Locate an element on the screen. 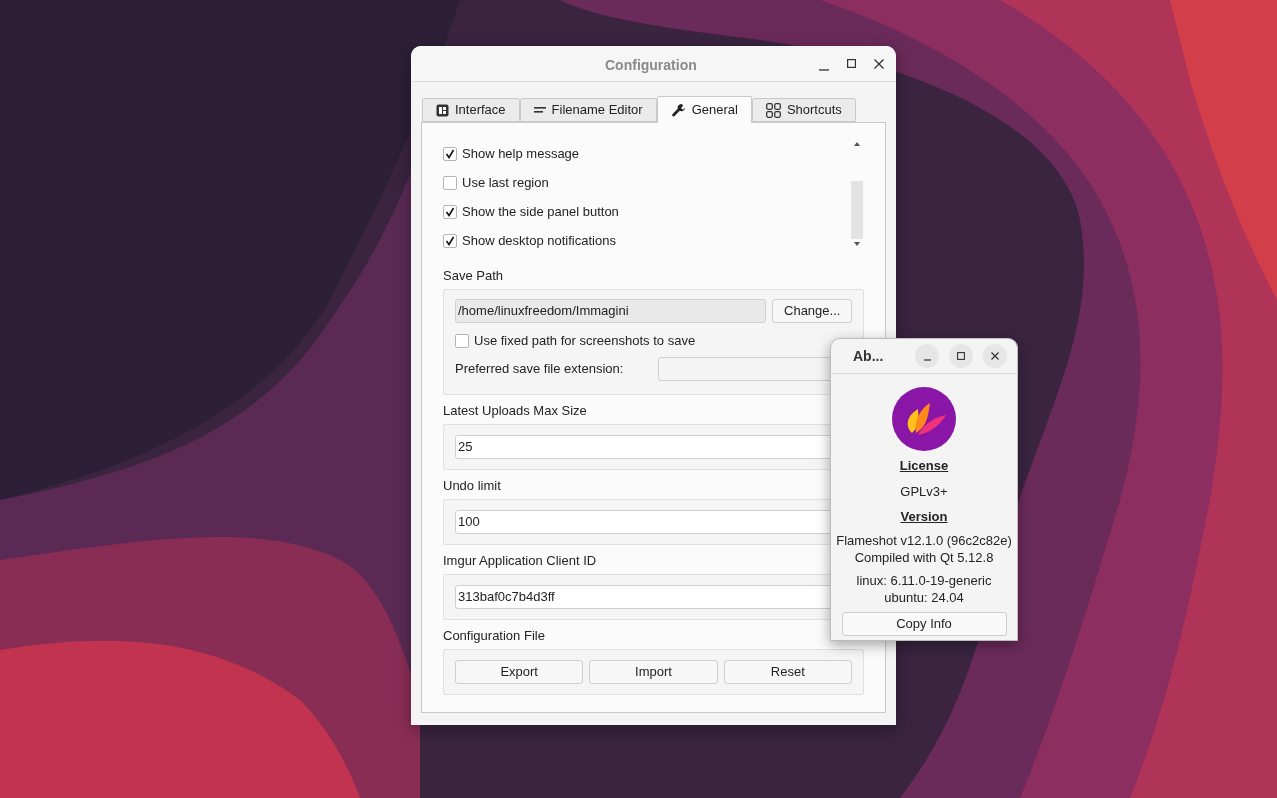 This screenshot has height=798, width=1277. minimize-button is located at coordinates (927, 356).